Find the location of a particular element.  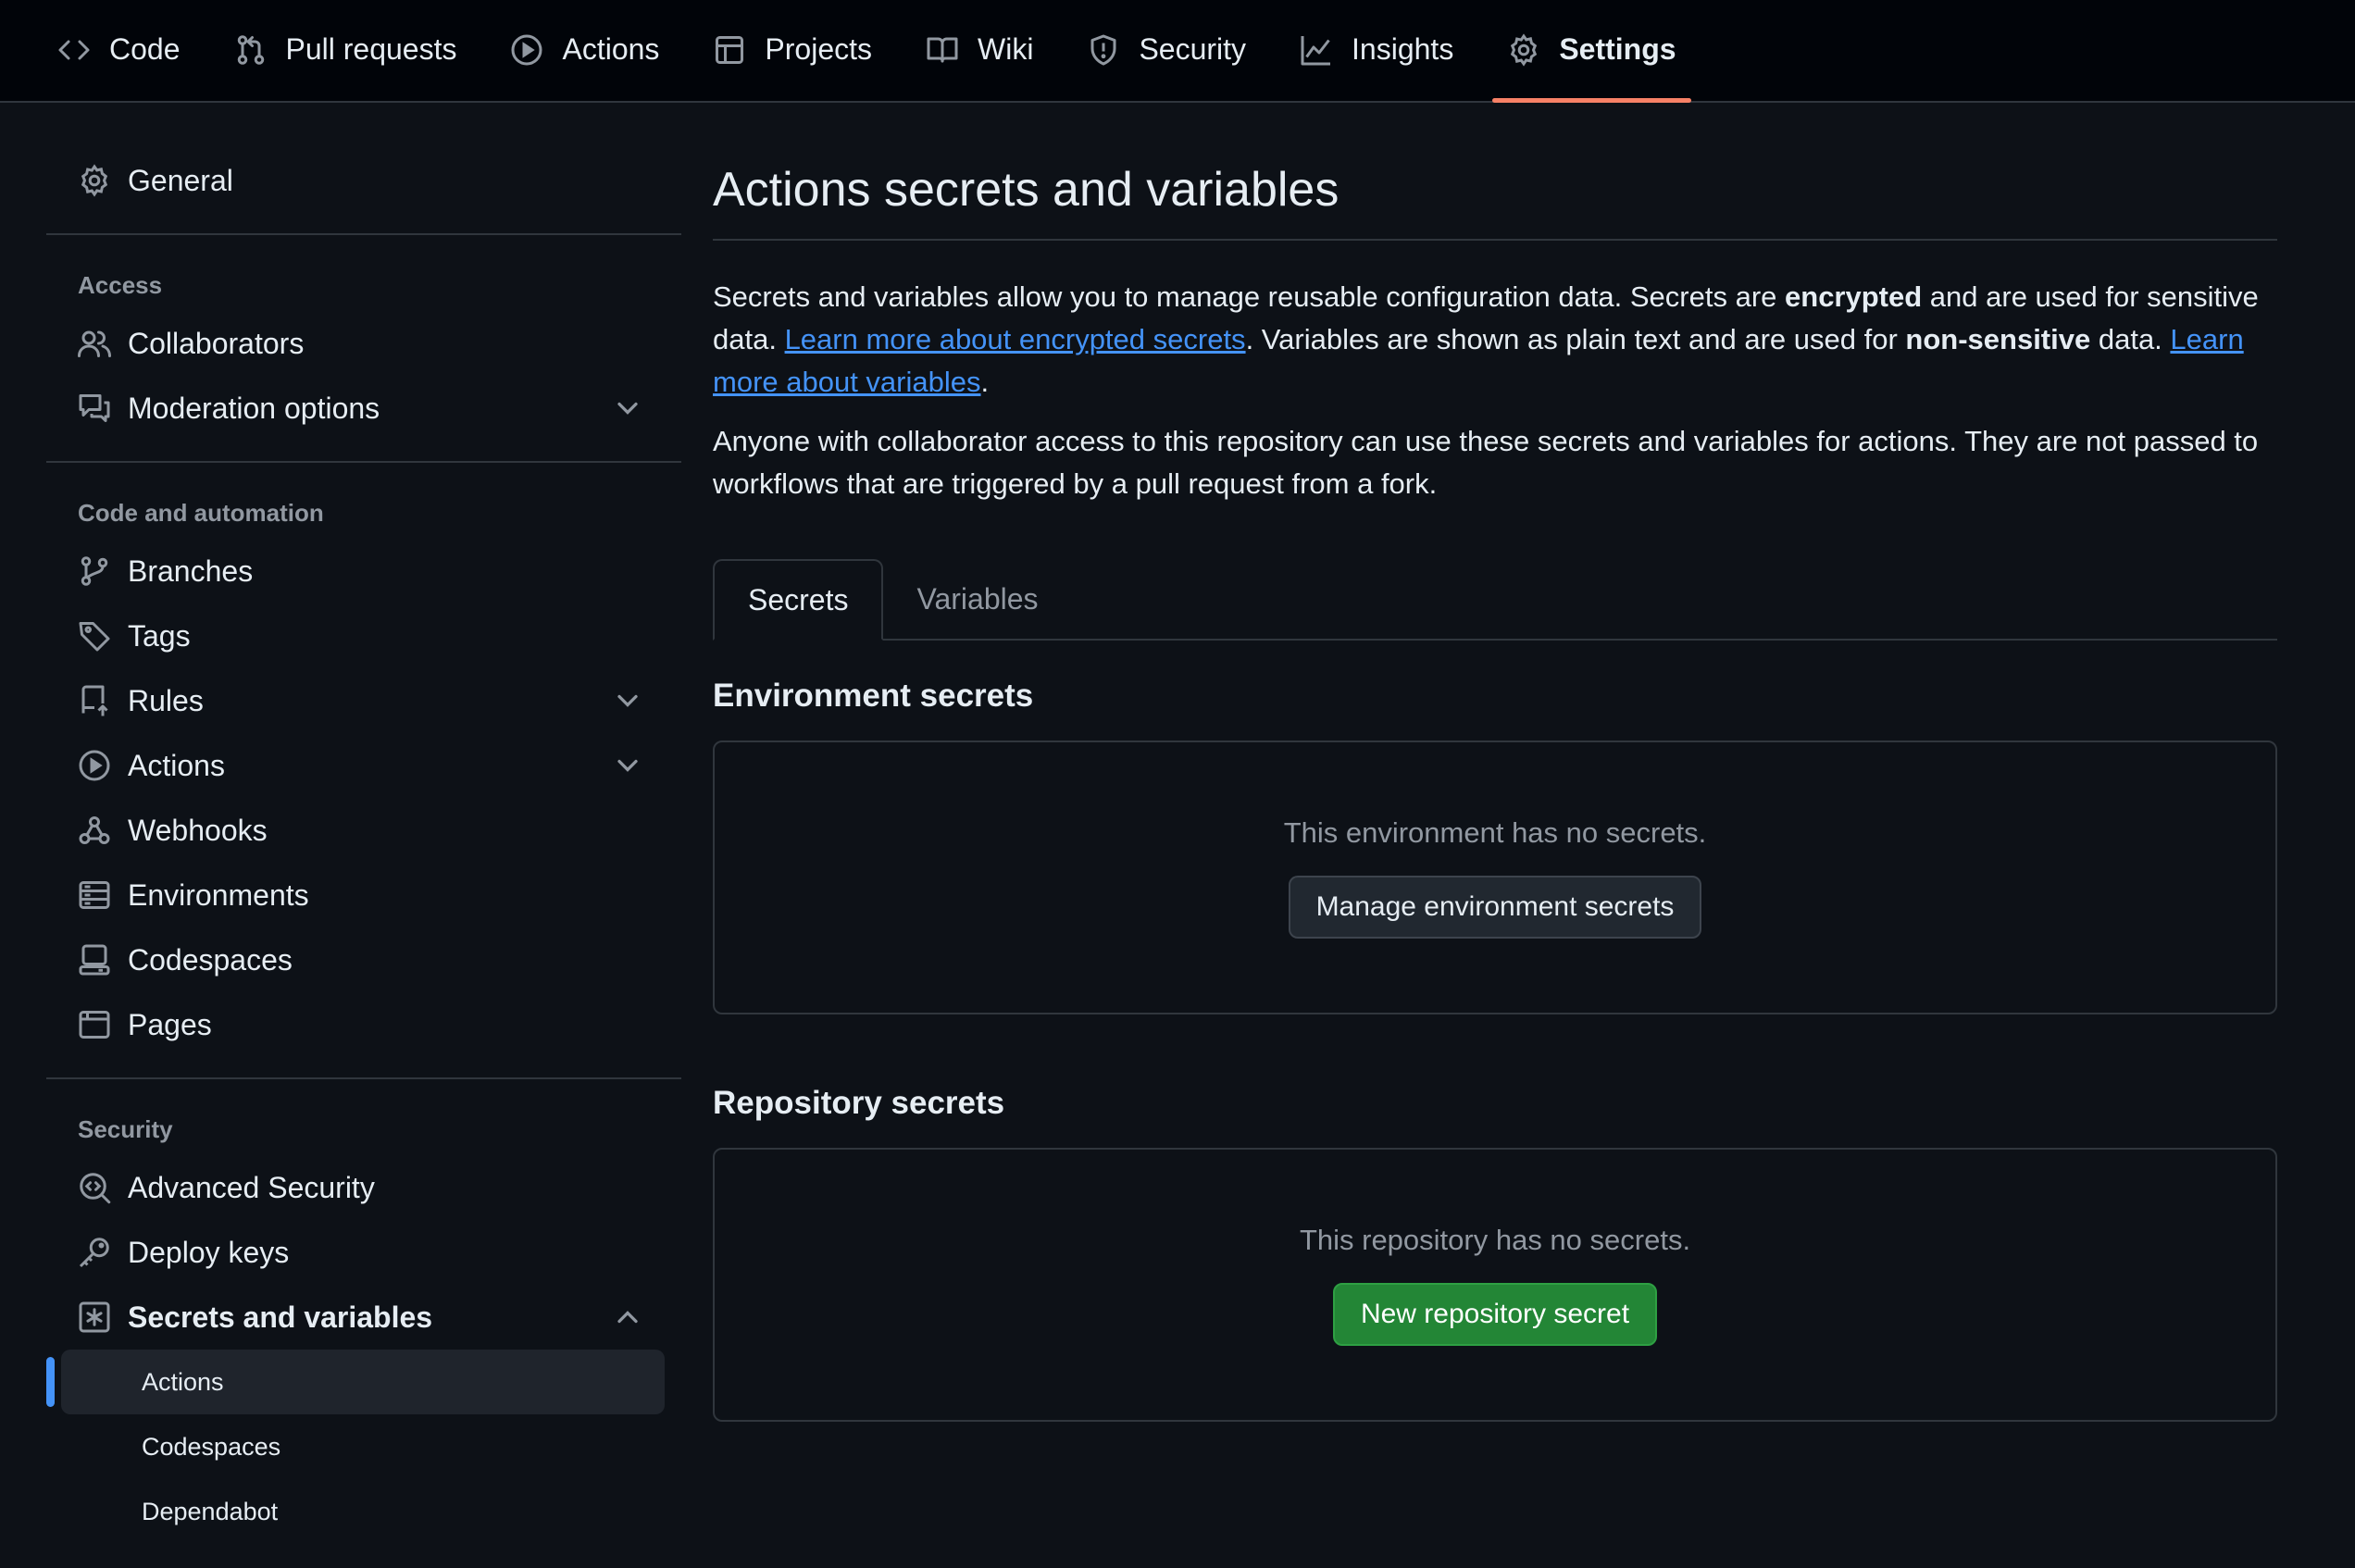

book-icon is located at coordinates (942, 49).